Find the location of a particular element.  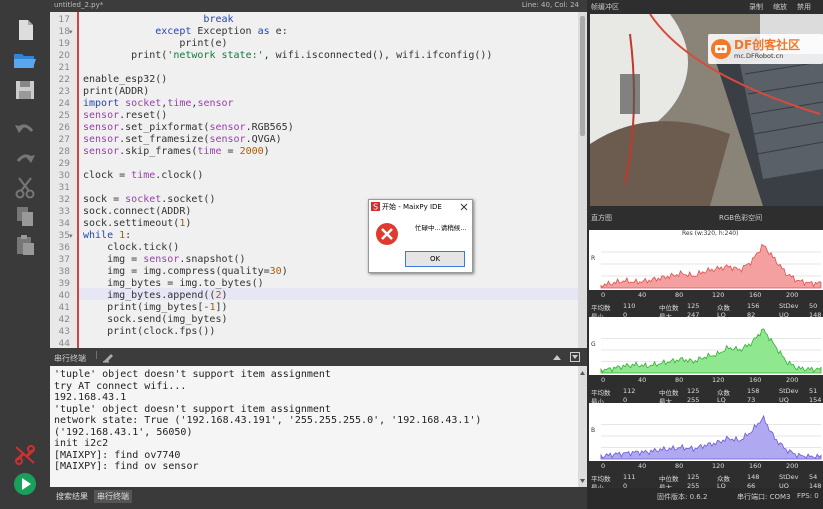

code-line: enable_esp32() is located at coordinates (125, 79).